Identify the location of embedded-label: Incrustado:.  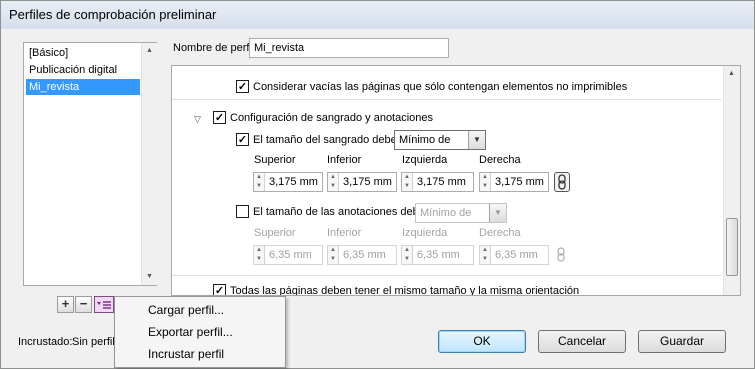
(45, 342).